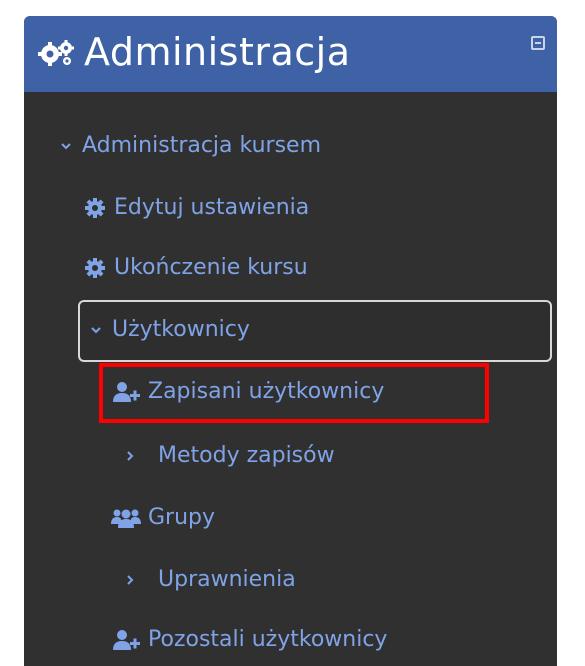  Describe the element at coordinates (246, 455) in the screenshot. I see `tree-item-label: Metody zapisów` at that location.